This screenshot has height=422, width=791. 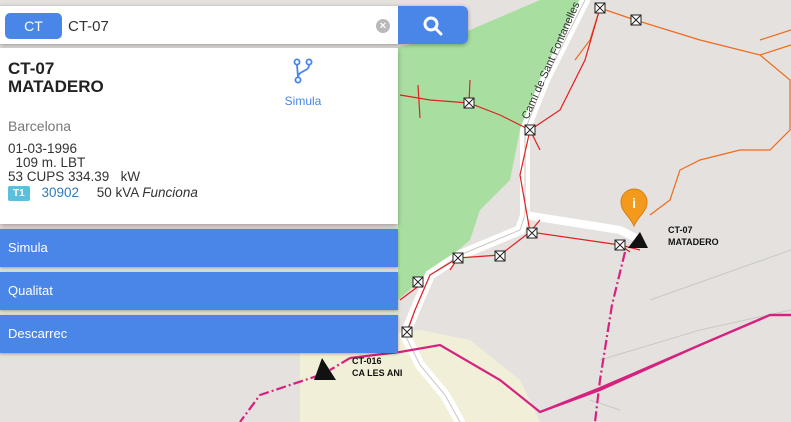 I want to click on transformer-power: 50 kVA, so click(x=117, y=192).